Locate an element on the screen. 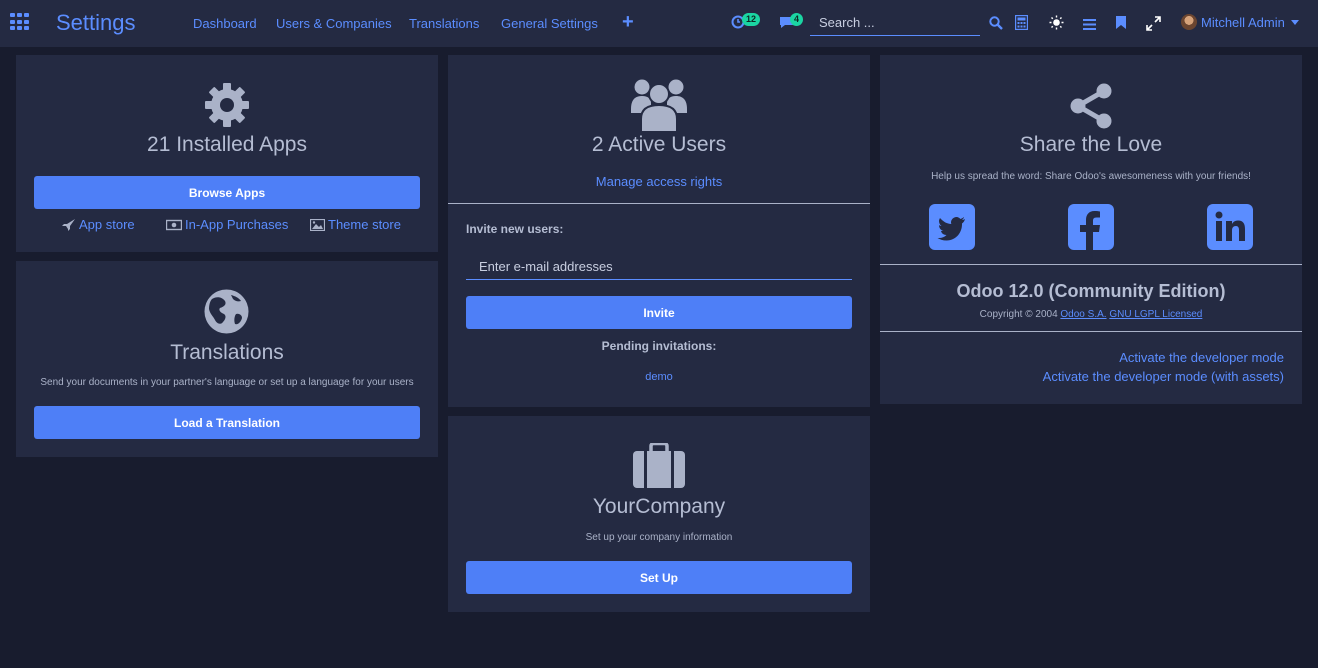 This screenshot has height=668, width=1318. app-store-link: App store is located at coordinates (98, 224).